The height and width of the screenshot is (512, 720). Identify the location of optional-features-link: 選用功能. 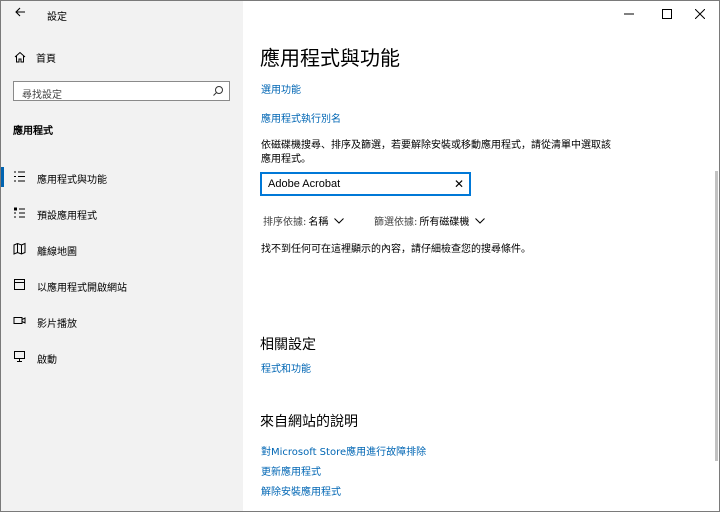
(281, 88).